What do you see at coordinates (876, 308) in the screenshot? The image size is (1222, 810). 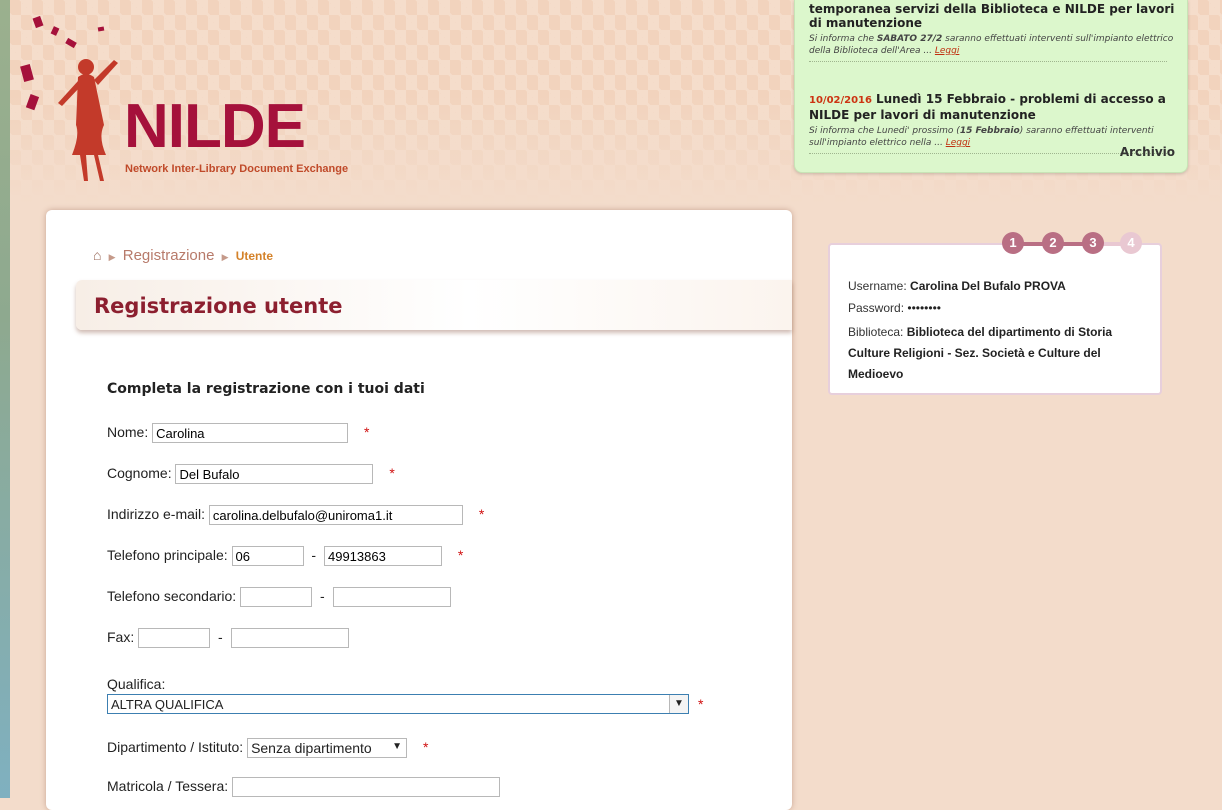 I see `password-label: Password:` at bounding box center [876, 308].